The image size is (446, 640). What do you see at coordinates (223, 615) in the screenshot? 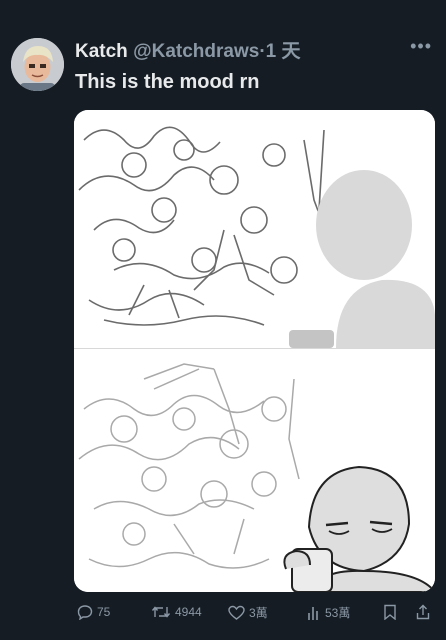
I see `action-bar: 75 4944 3萬 53萬` at bounding box center [223, 615].